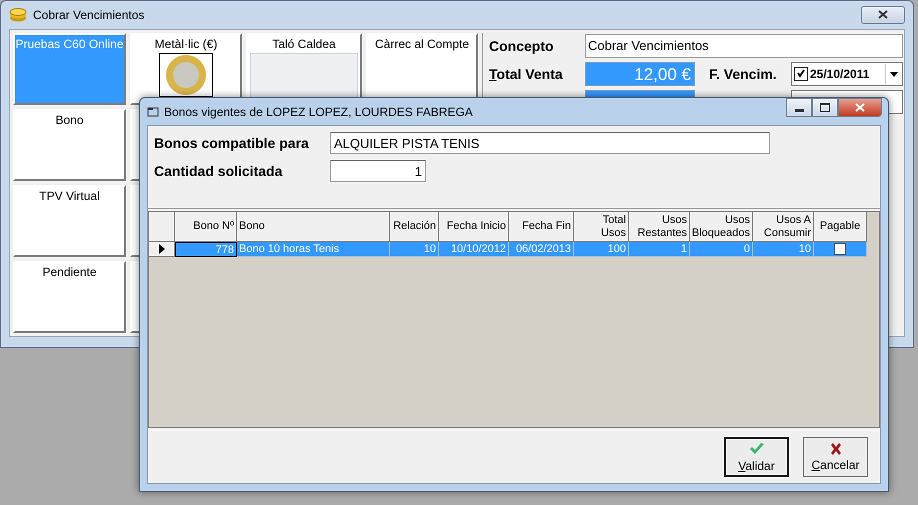 This screenshot has width=918, height=505. I want to click on column-header: Total Usos, so click(601, 227).